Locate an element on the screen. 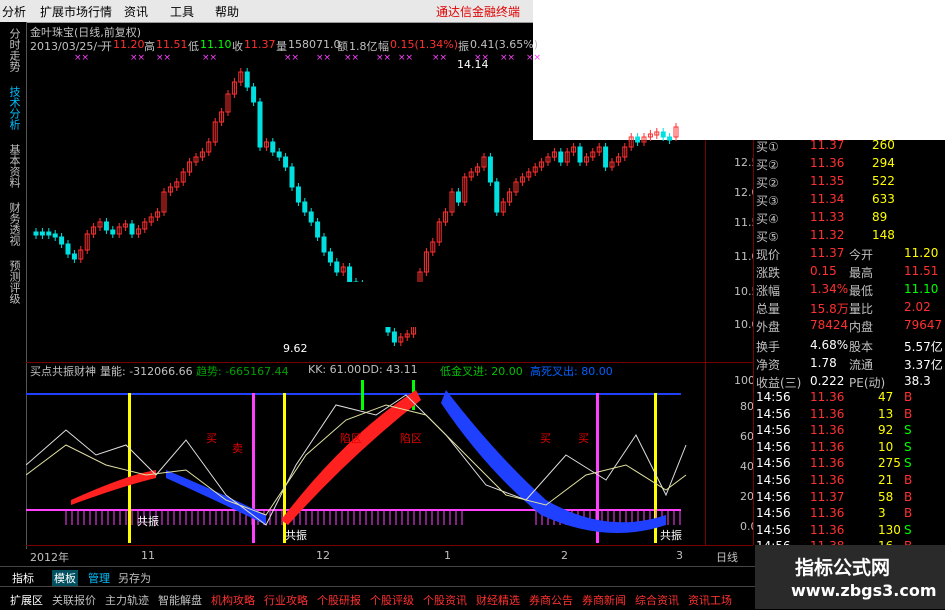  quote-row: 买① 11.37 260 is located at coordinates (849, 147).